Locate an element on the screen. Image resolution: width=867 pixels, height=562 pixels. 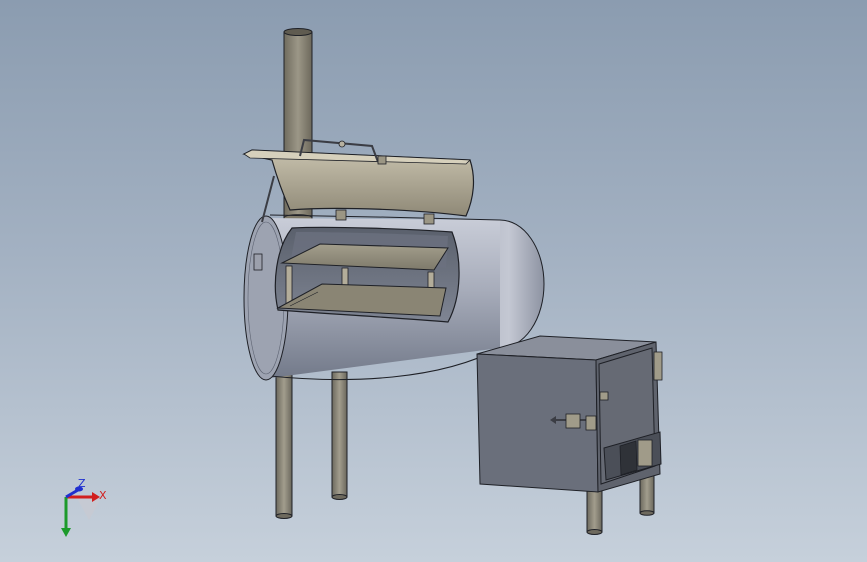
leg-front-left is located at coordinates (284, 437).